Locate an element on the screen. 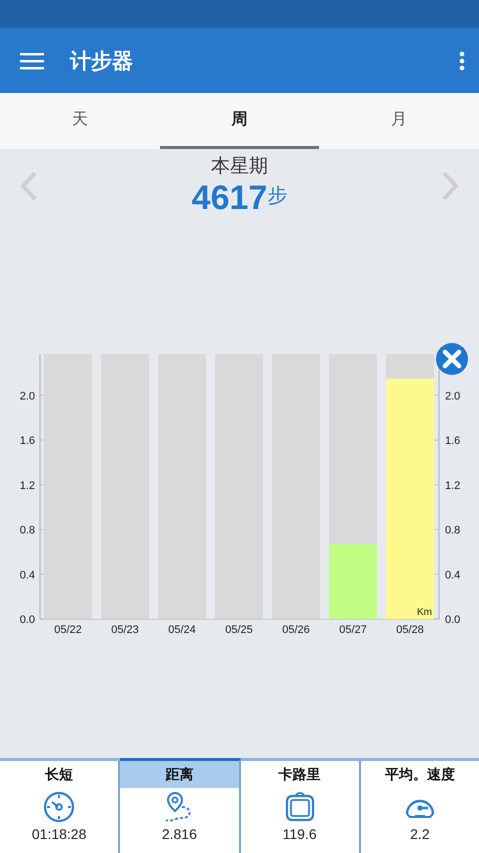 Image resolution: width=479 pixels, height=853 pixels. axis-label: 05/24 is located at coordinates (182, 630).